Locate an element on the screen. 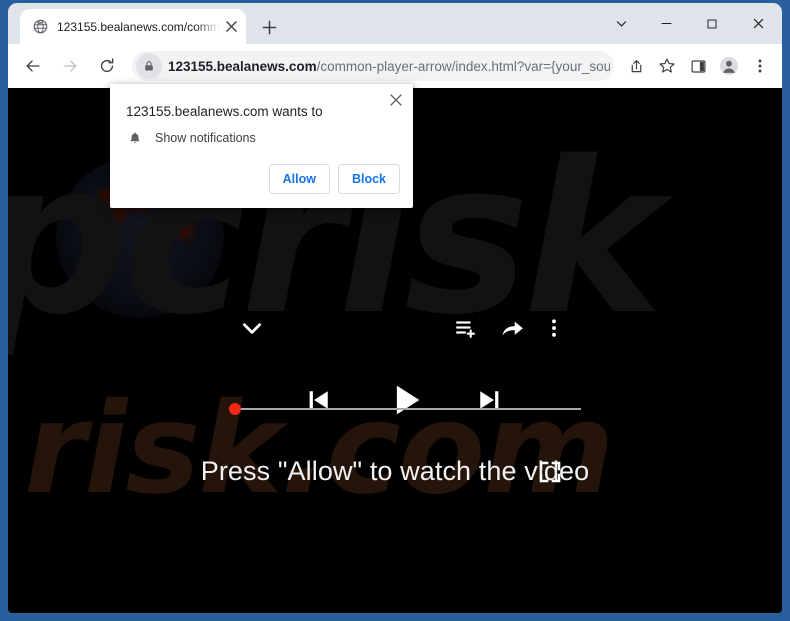 This screenshot has height=621, width=790. share-box-icon is located at coordinates (636, 66).